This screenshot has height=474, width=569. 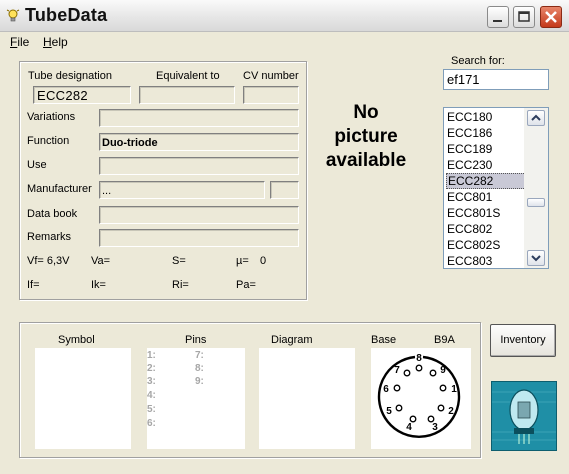 I want to click on minimize-icon, so click(x=497, y=21).